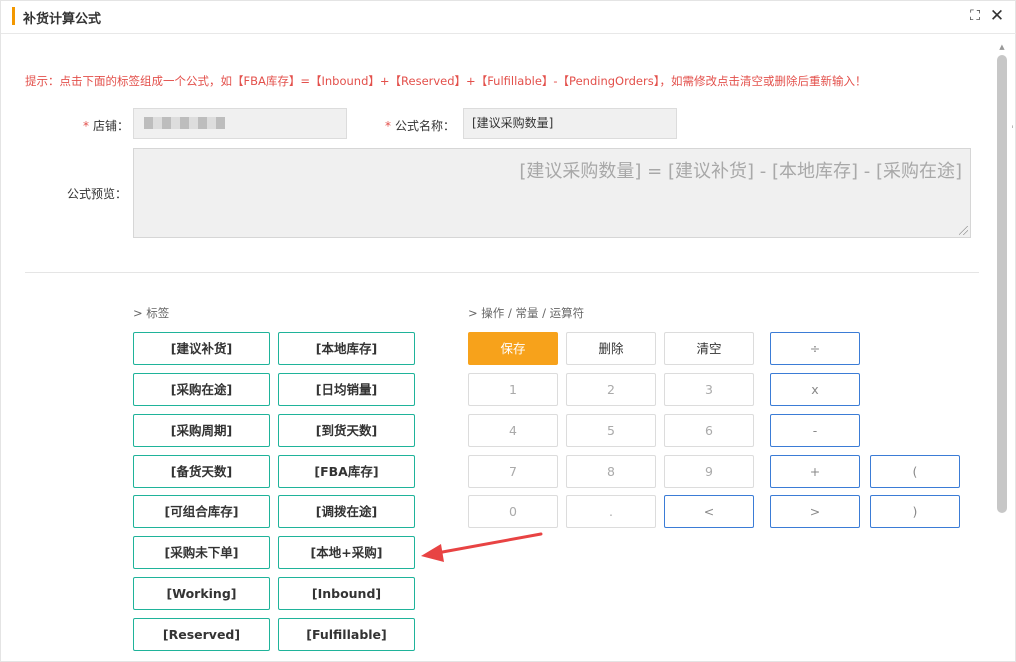 The height and width of the screenshot is (662, 1016). Describe the element at coordinates (346, 511) in the screenshot. I see `tag-button: [调拨在途]` at that location.